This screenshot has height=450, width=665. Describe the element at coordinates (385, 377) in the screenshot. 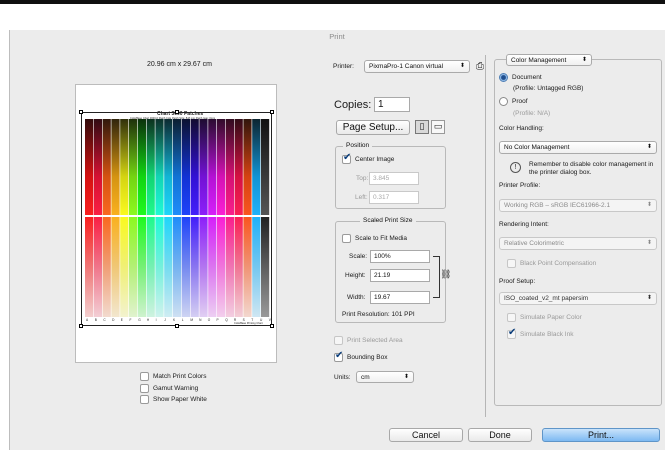

I see `units-select: cm ⬍` at that location.